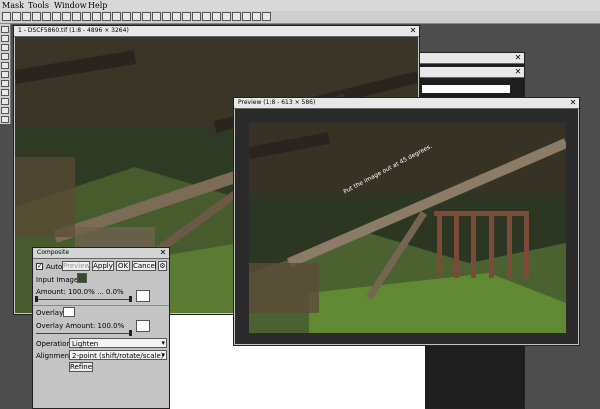  What do you see at coordinates (123, 266) in the screenshot?
I see `ok-button: OK` at bounding box center [123, 266].